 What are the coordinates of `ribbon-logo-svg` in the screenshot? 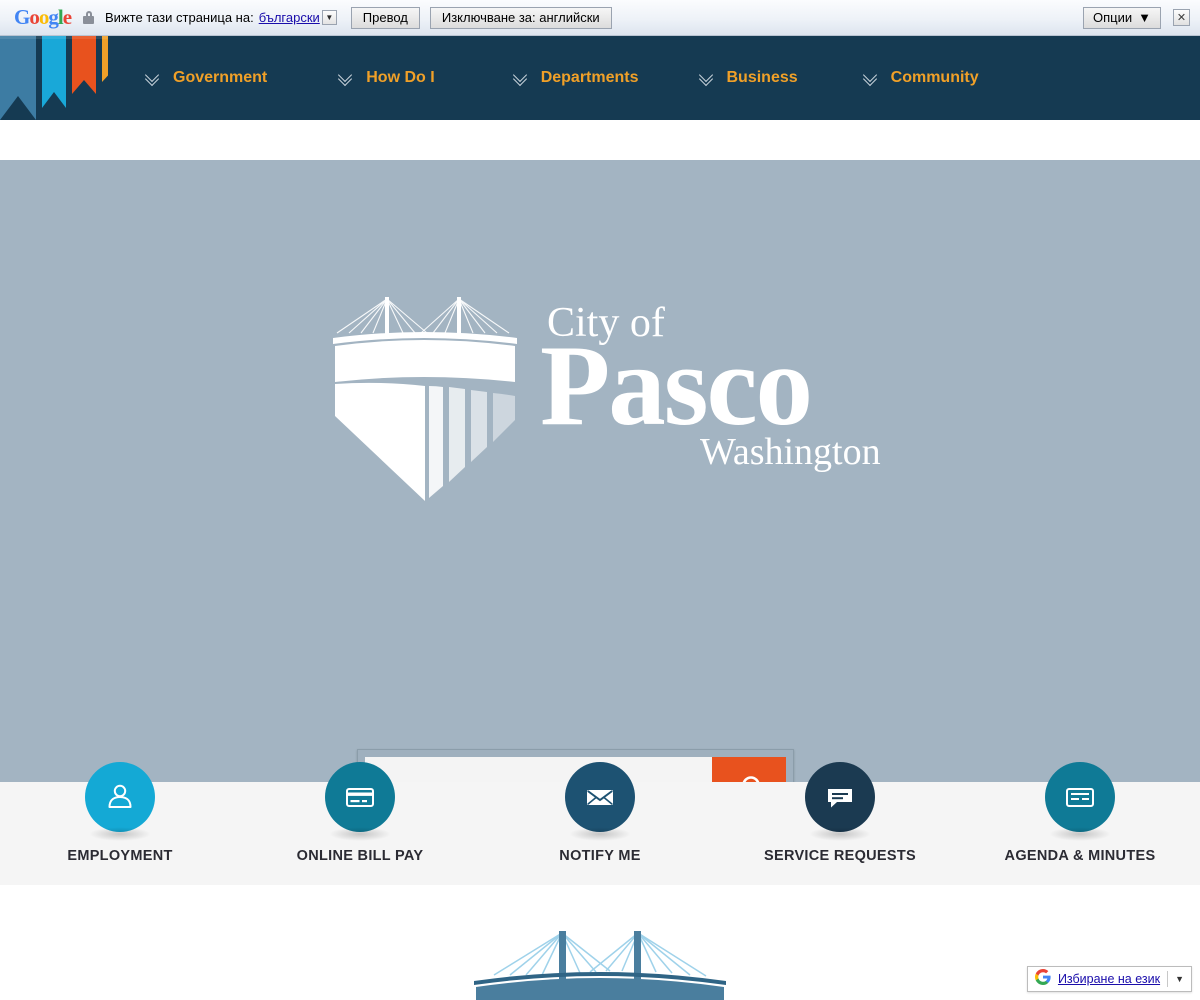 It's located at (63, 78).